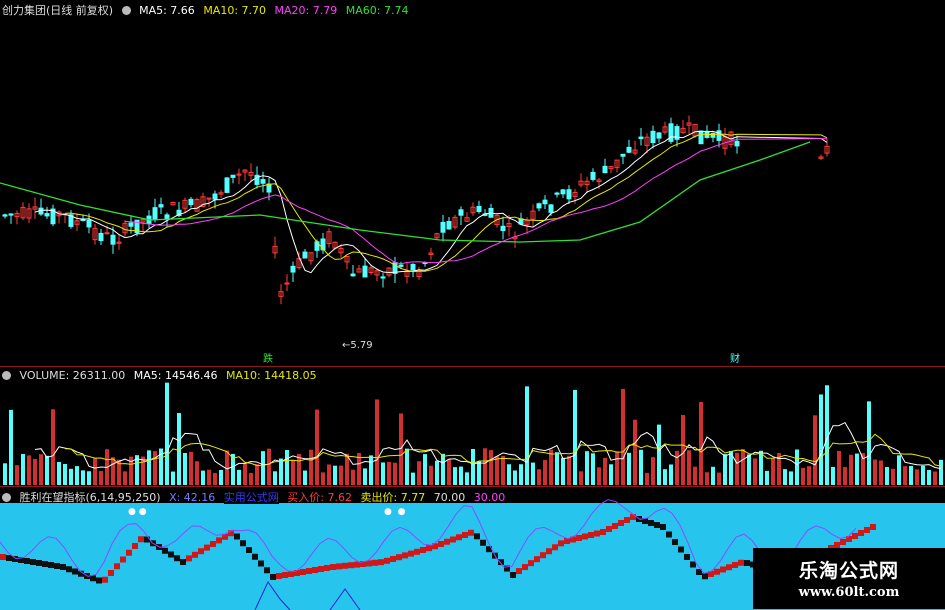 This screenshot has height=610, width=945. What do you see at coordinates (251, 497) in the screenshot?
I see `indicator-tag: 实用公式网` at bounding box center [251, 497].